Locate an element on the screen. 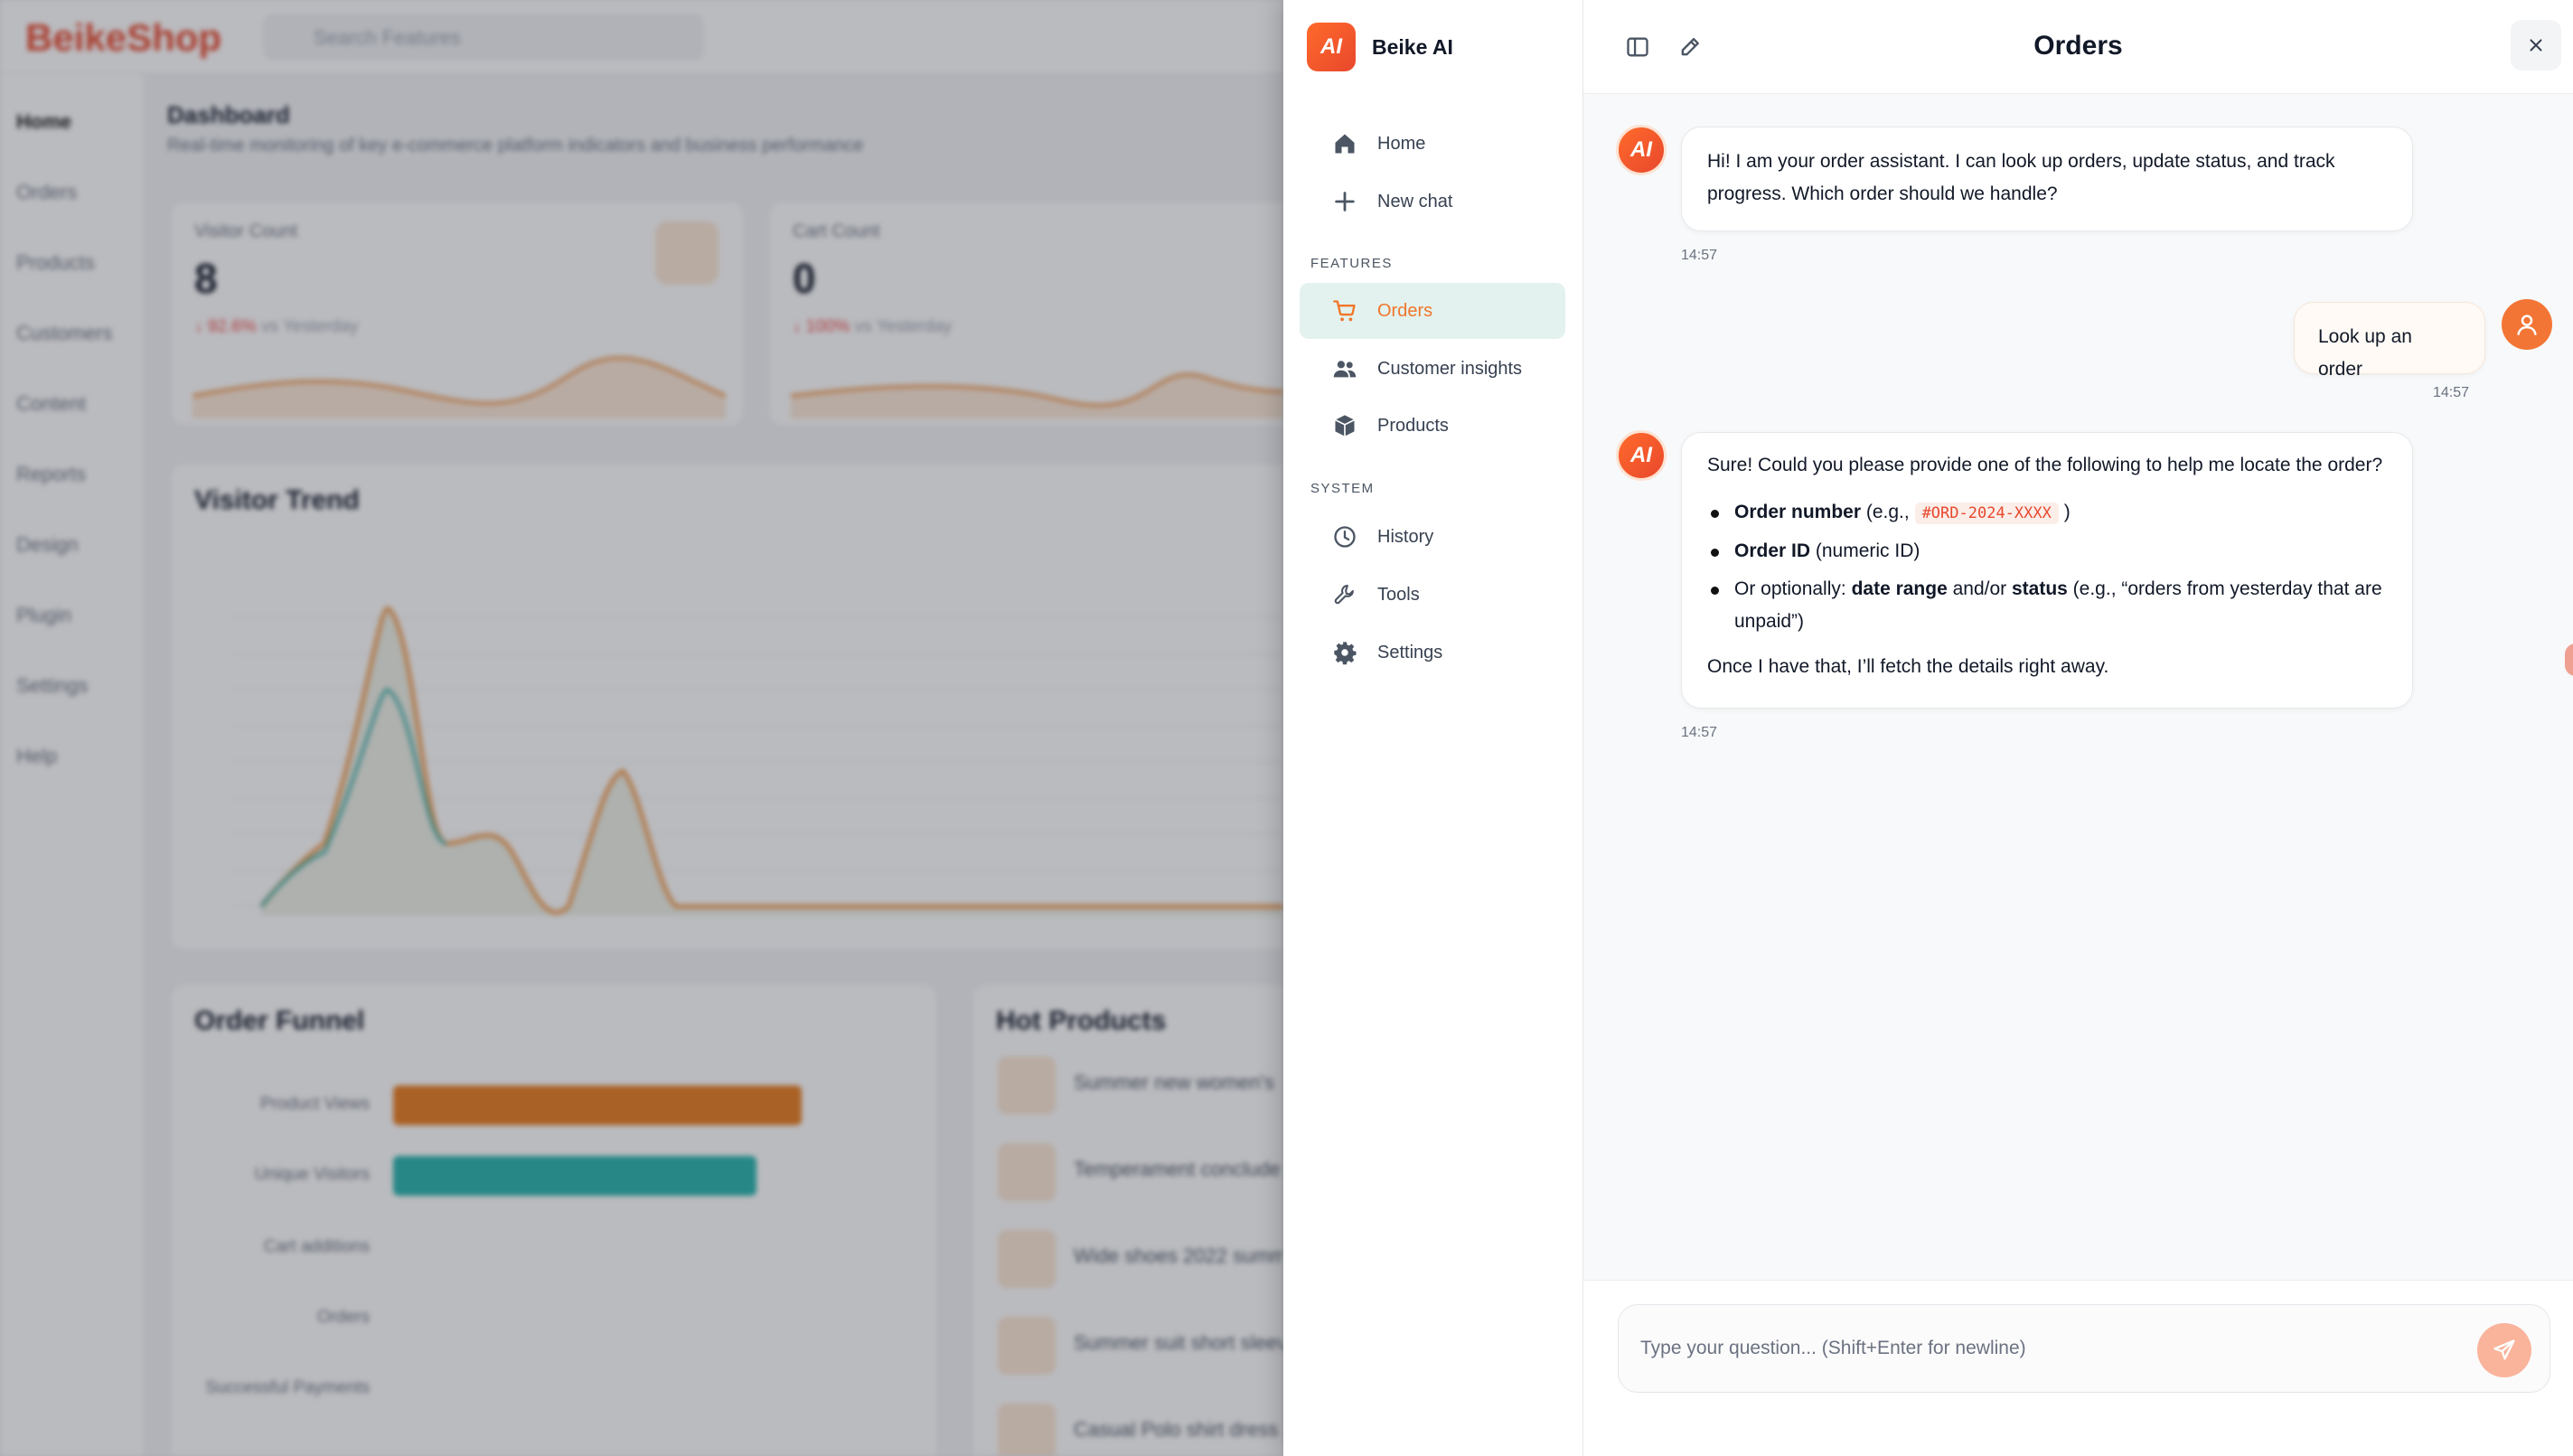 The height and width of the screenshot is (1456, 2573). chat-header: Orders is located at coordinates (2078, 47).